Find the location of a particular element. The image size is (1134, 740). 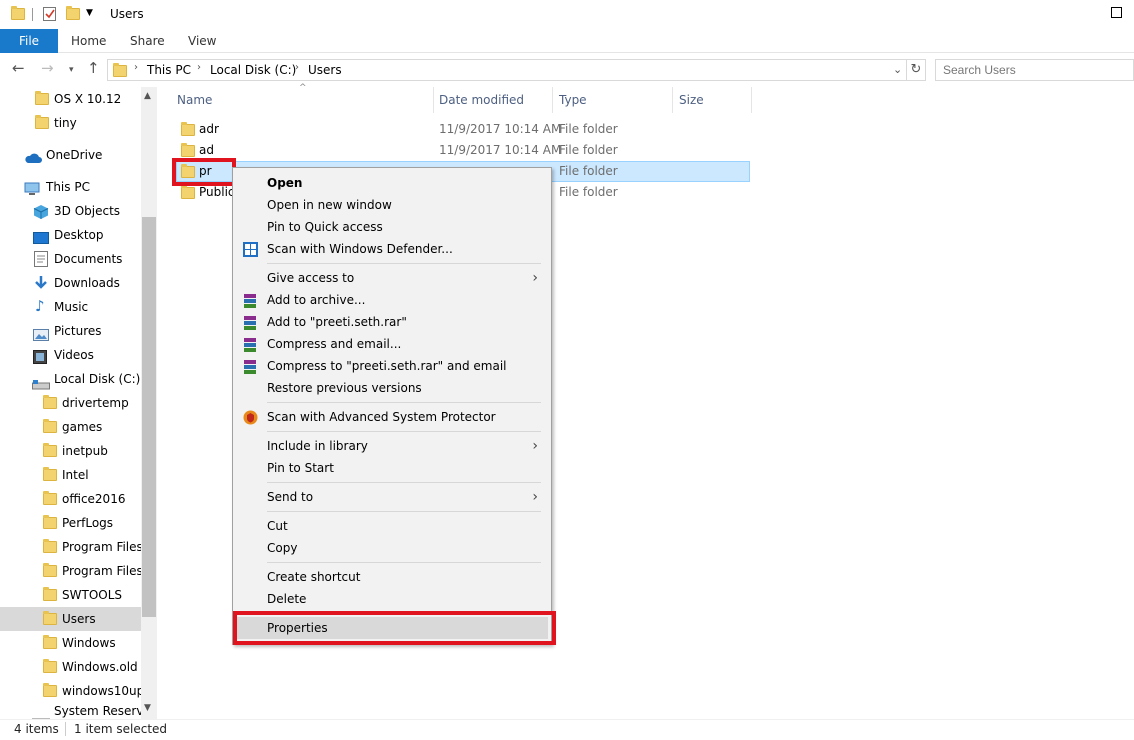

sidebar-item-label: Desktop is located at coordinates (79, 235).